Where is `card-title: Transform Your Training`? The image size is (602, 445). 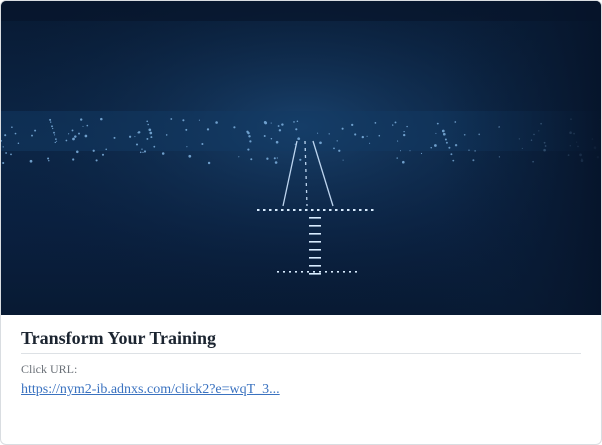
card-title: Transform Your Training is located at coordinates (301, 340).